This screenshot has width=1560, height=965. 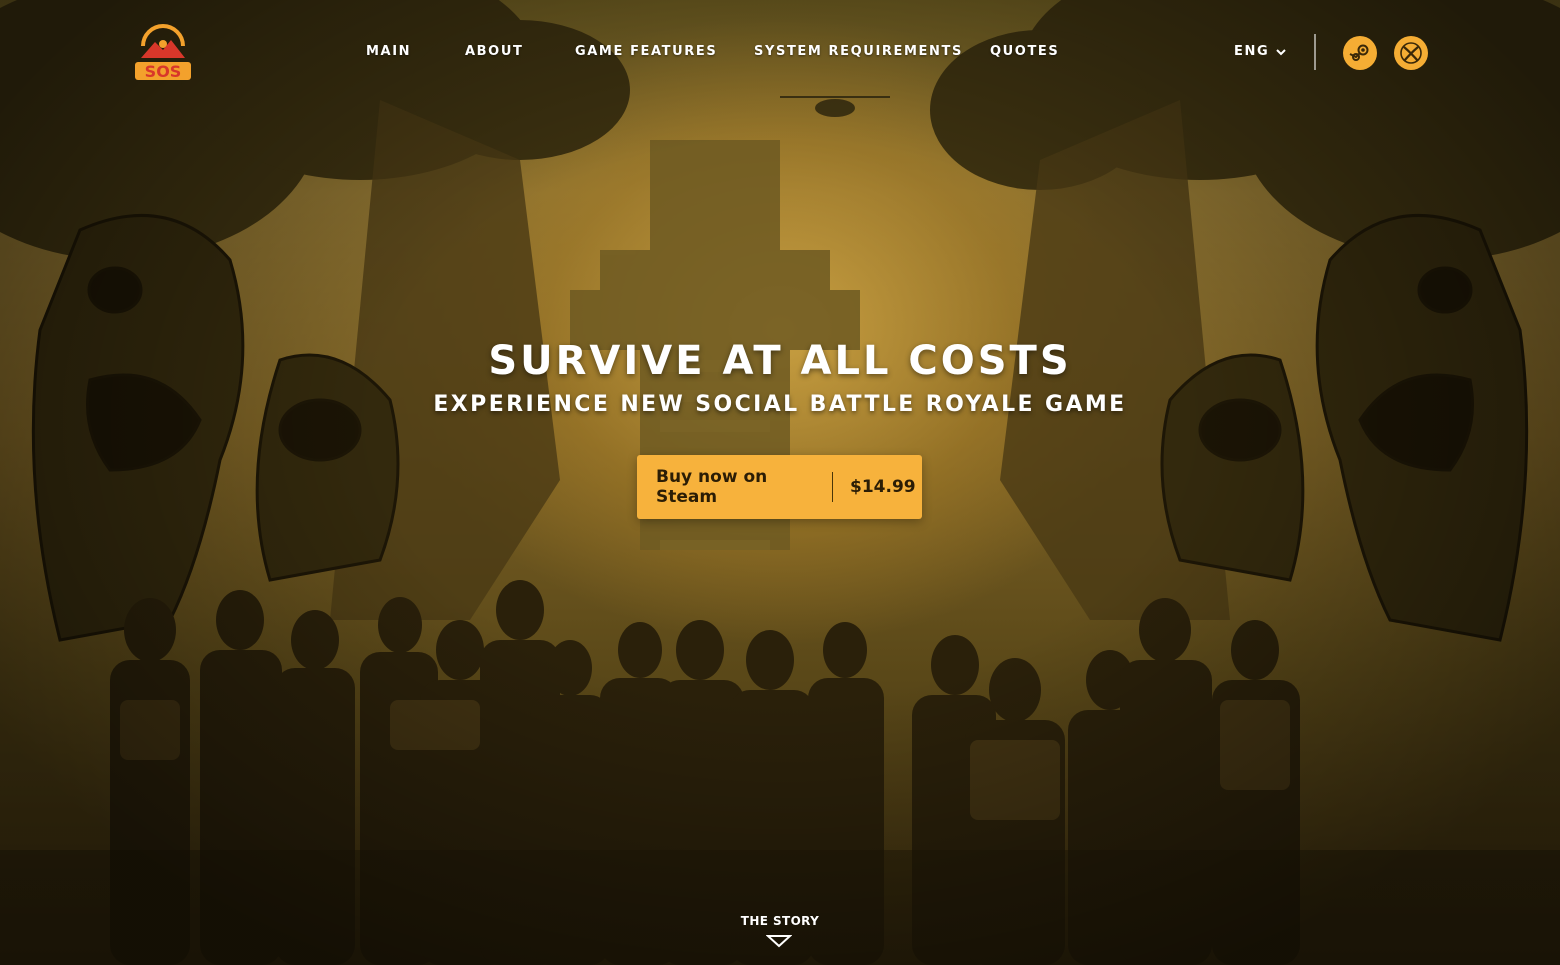 I want to click on nav-quotes: QUOTES, so click(x=1024, y=51).